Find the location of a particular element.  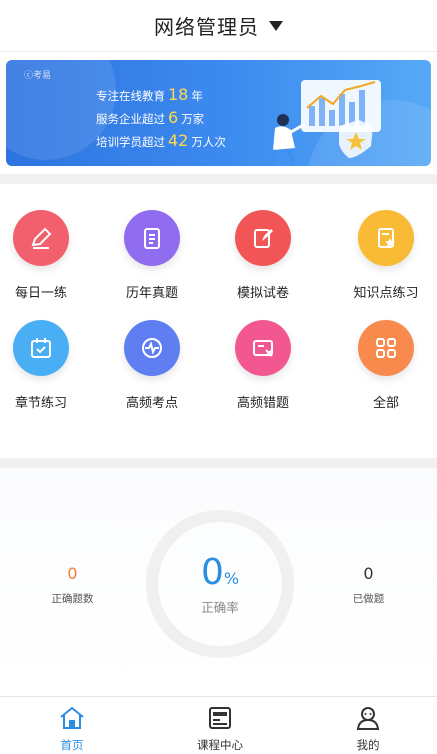

tab-home: 首页 is located at coordinates (72, 725).